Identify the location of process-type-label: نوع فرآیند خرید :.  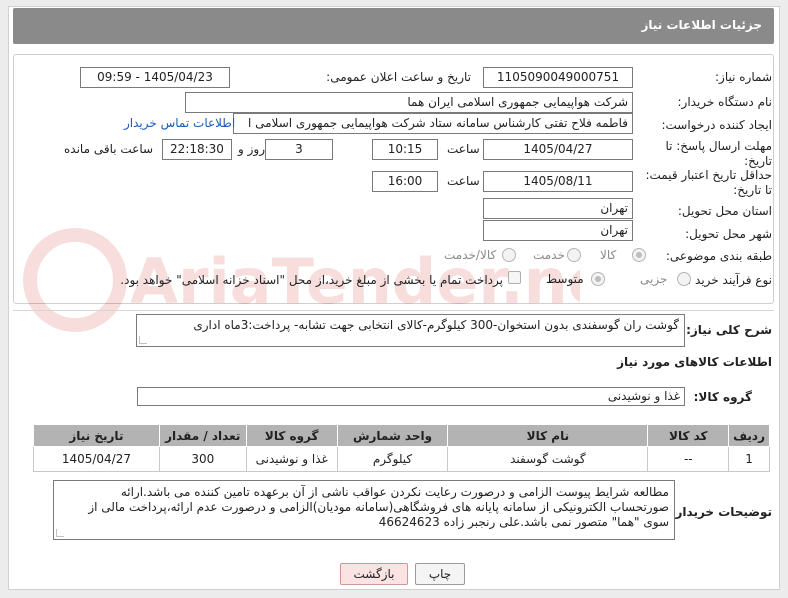
(729, 280).